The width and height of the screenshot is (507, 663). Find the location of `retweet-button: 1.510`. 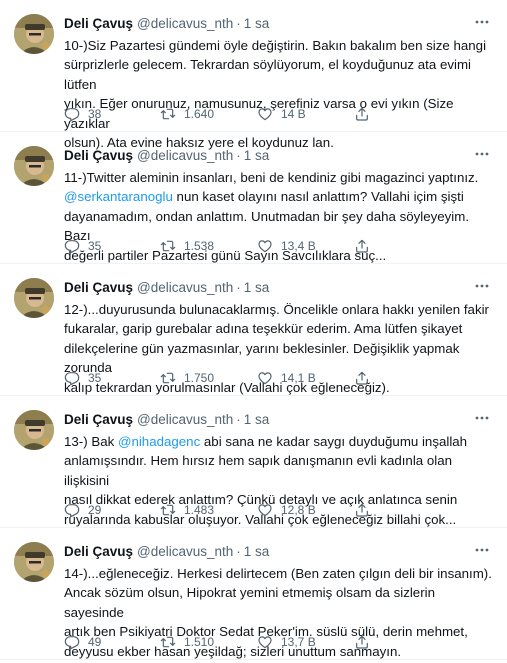

retweet-button: 1.510 is located at coordinates (187, 642).